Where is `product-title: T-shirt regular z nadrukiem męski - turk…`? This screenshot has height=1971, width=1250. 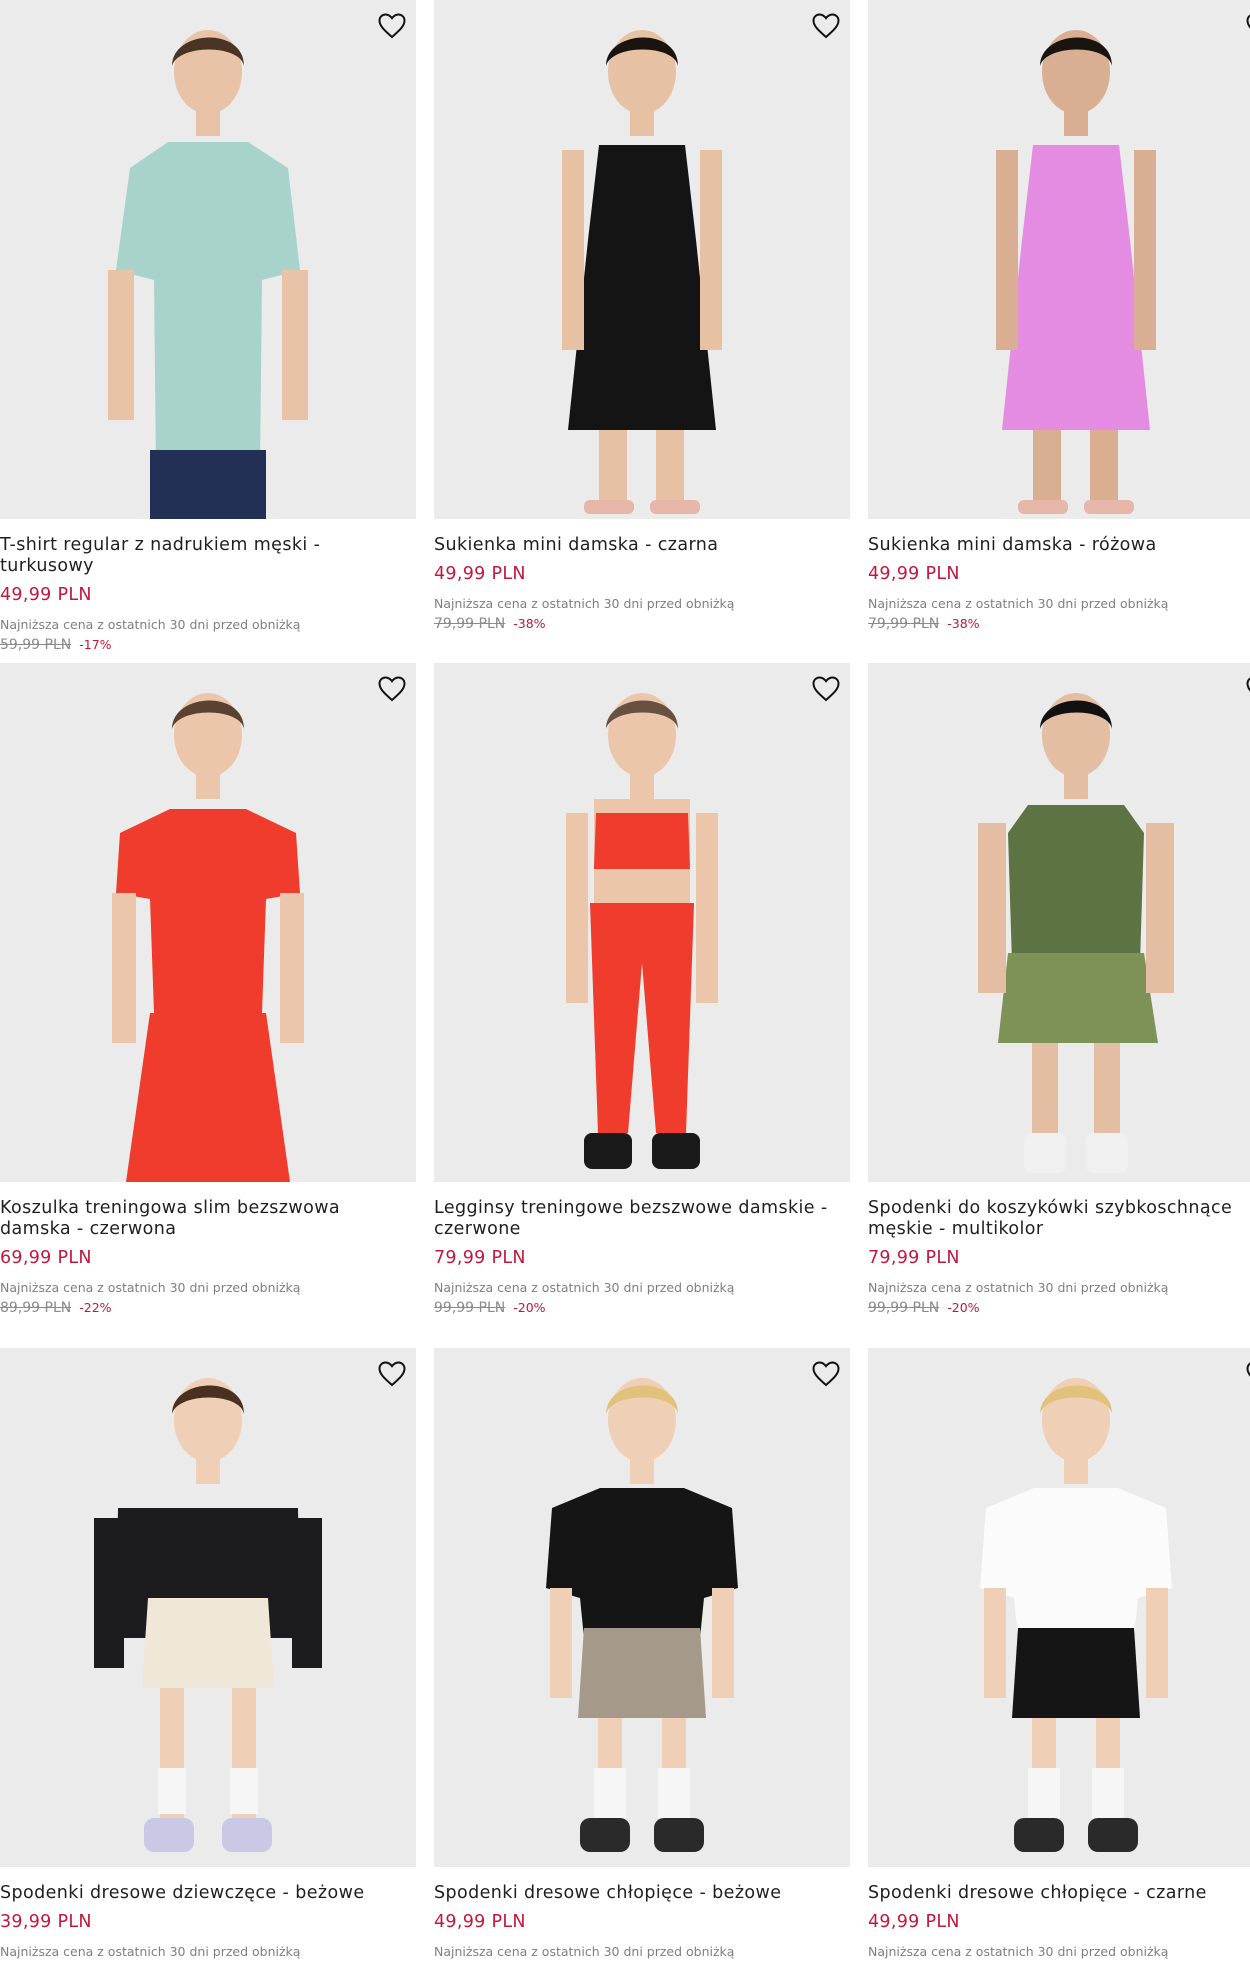 product-title: T-shirt regular z nadrukiem męski - turk… is located at coordinates (208, 556).